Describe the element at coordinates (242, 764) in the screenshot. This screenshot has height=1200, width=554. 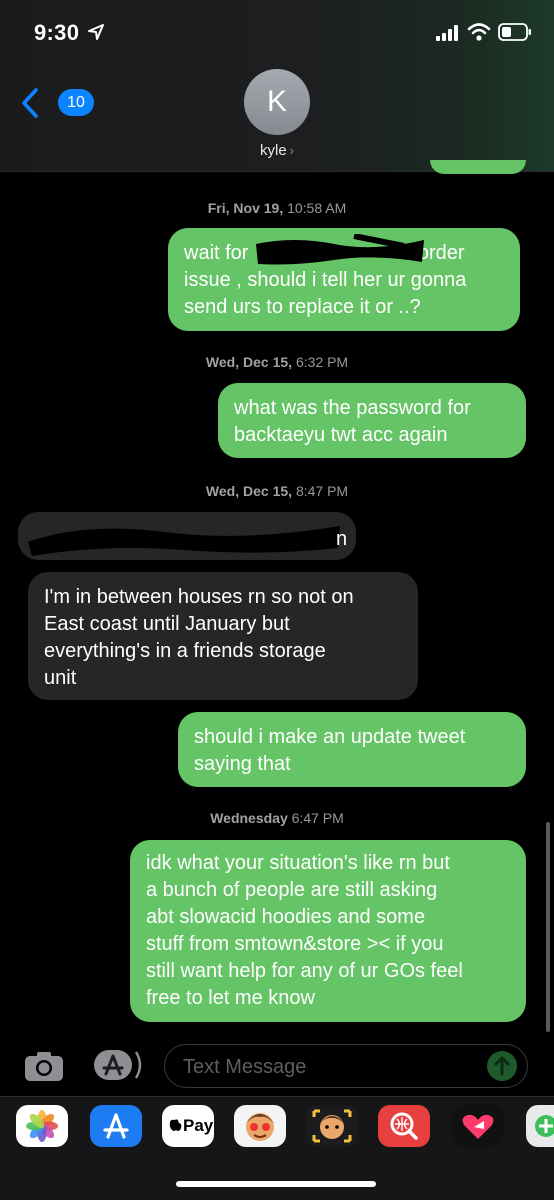
I see `message-line: saying that` at that location.